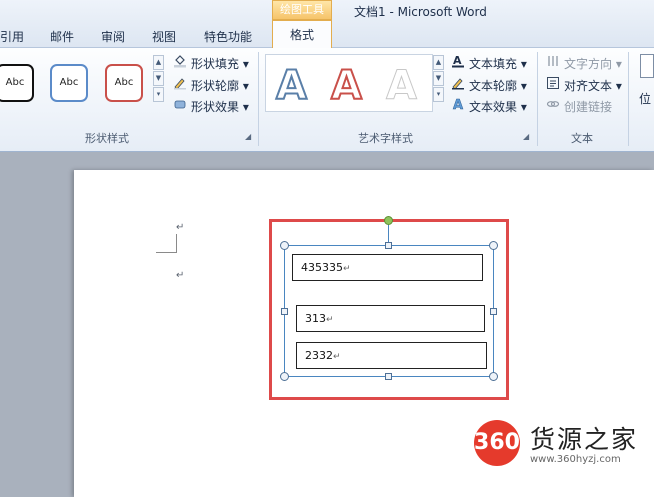 Image resolution: width=654 pixels, height=497 pixels. What do you see at coordinates (553, 105) in the screenshot?
I see `link-icon` at bounding box center [553, 105].